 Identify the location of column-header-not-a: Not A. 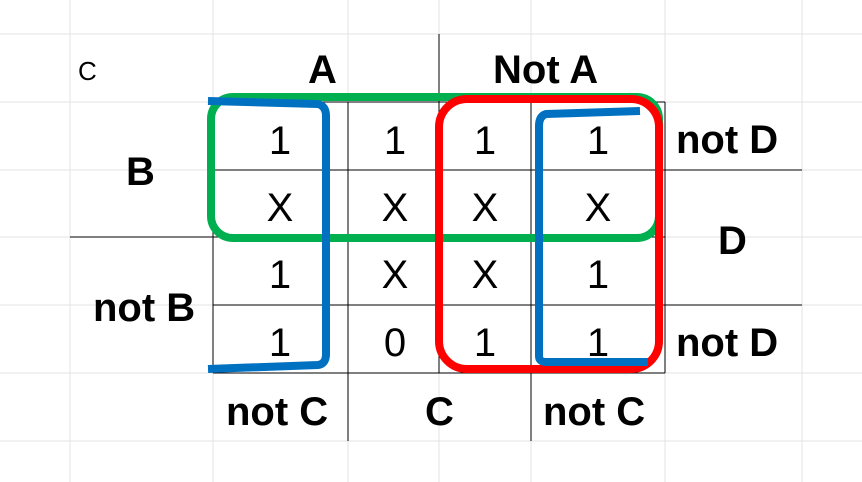
(546, 70).